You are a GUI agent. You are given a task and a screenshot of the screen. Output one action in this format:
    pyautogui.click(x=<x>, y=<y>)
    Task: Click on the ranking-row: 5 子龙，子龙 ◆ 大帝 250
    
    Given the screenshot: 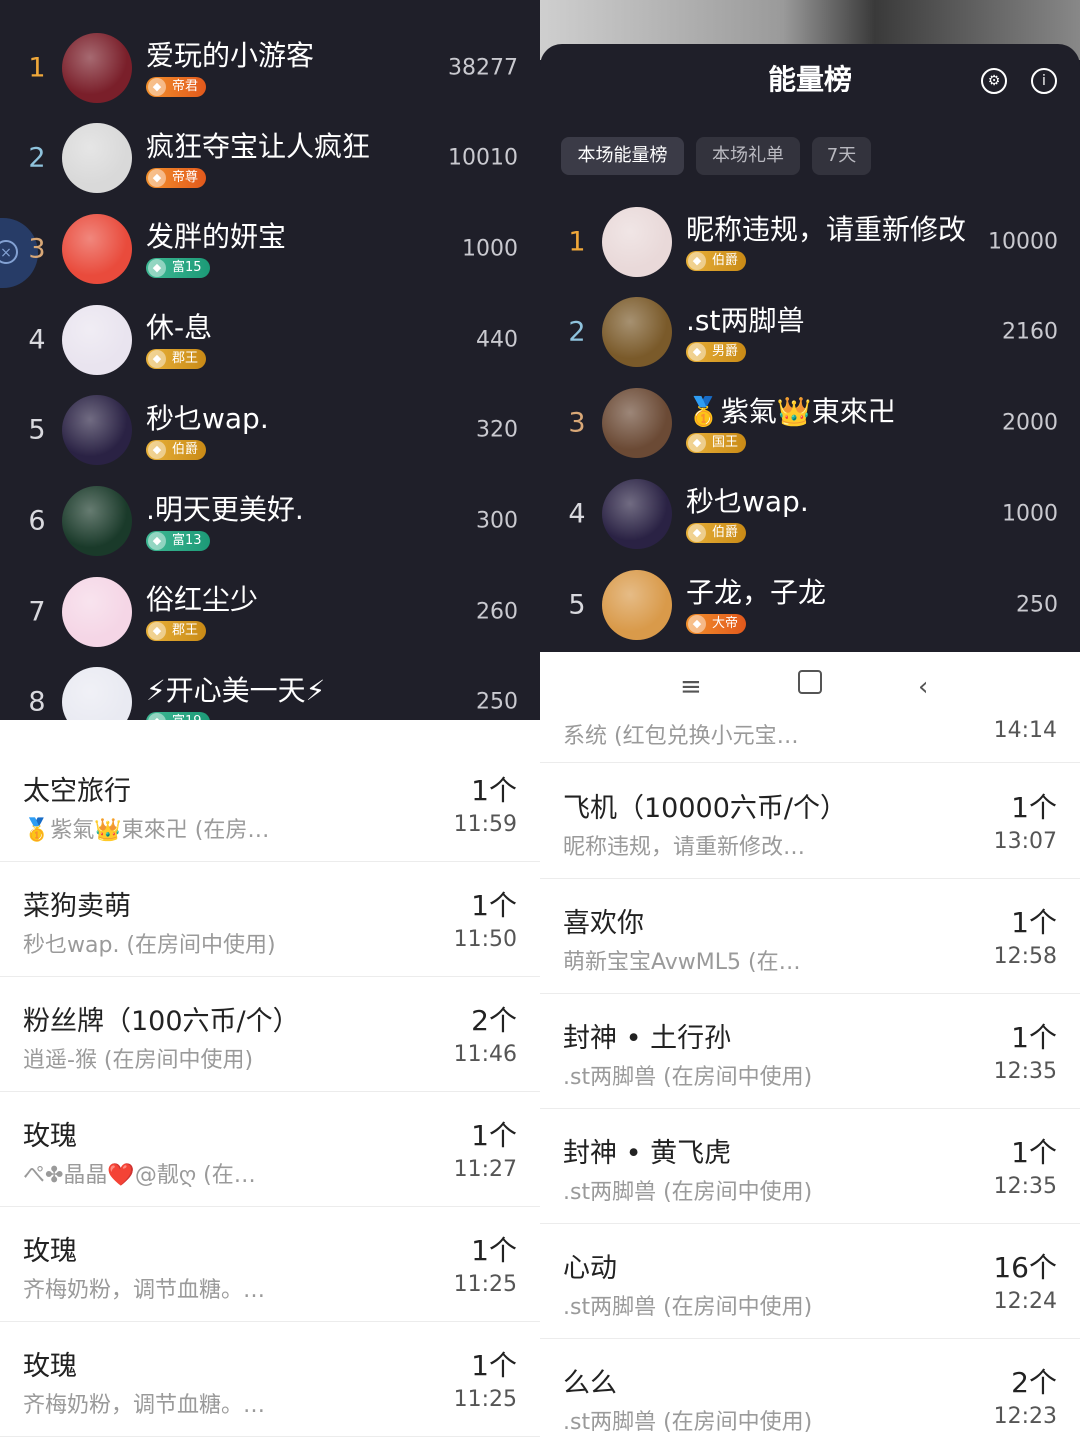 What is the action you would take?
    pyautogui.click(x=810, y=604)
    